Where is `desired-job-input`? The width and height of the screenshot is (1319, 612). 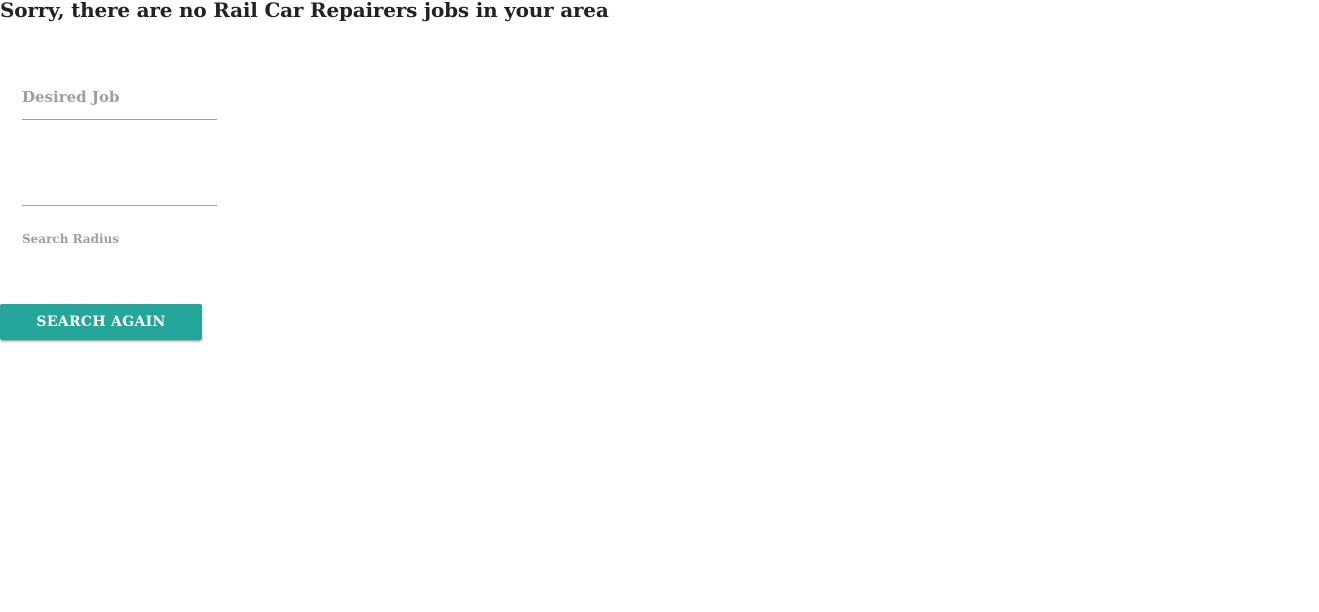
desired-job-input is located at coordinates (119, 100).